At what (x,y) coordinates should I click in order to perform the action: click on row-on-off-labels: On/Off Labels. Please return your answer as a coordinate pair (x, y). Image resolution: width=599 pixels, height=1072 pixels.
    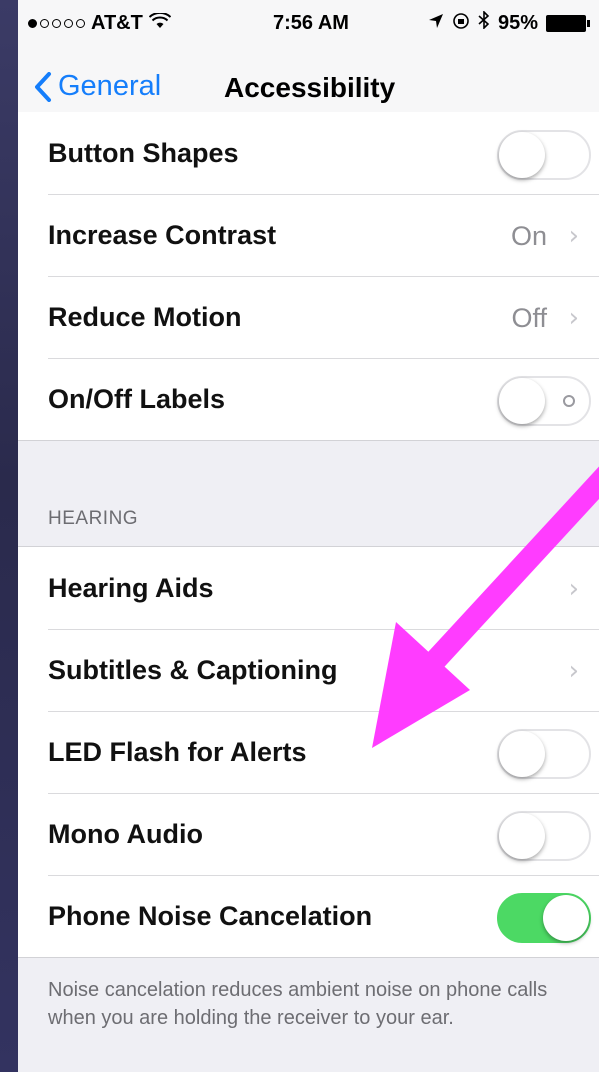
    Looking at the image, I should click on (308, 399).